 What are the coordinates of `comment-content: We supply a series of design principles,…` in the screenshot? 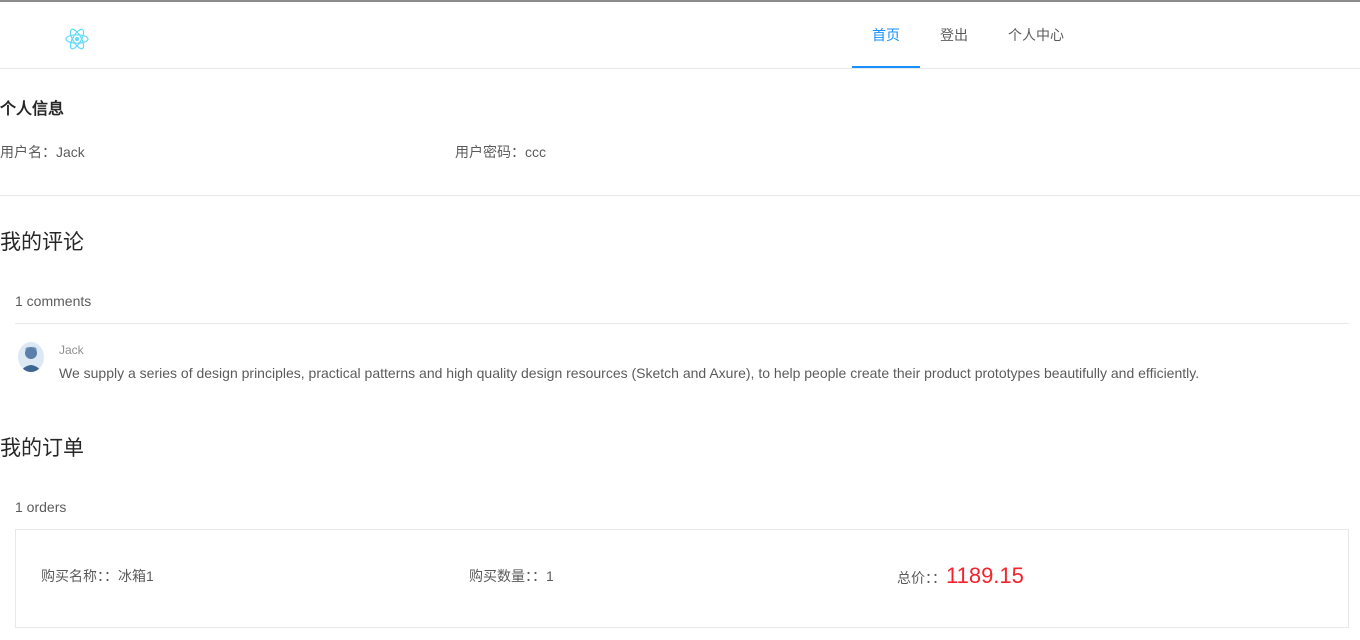 It's located at (629, 373).